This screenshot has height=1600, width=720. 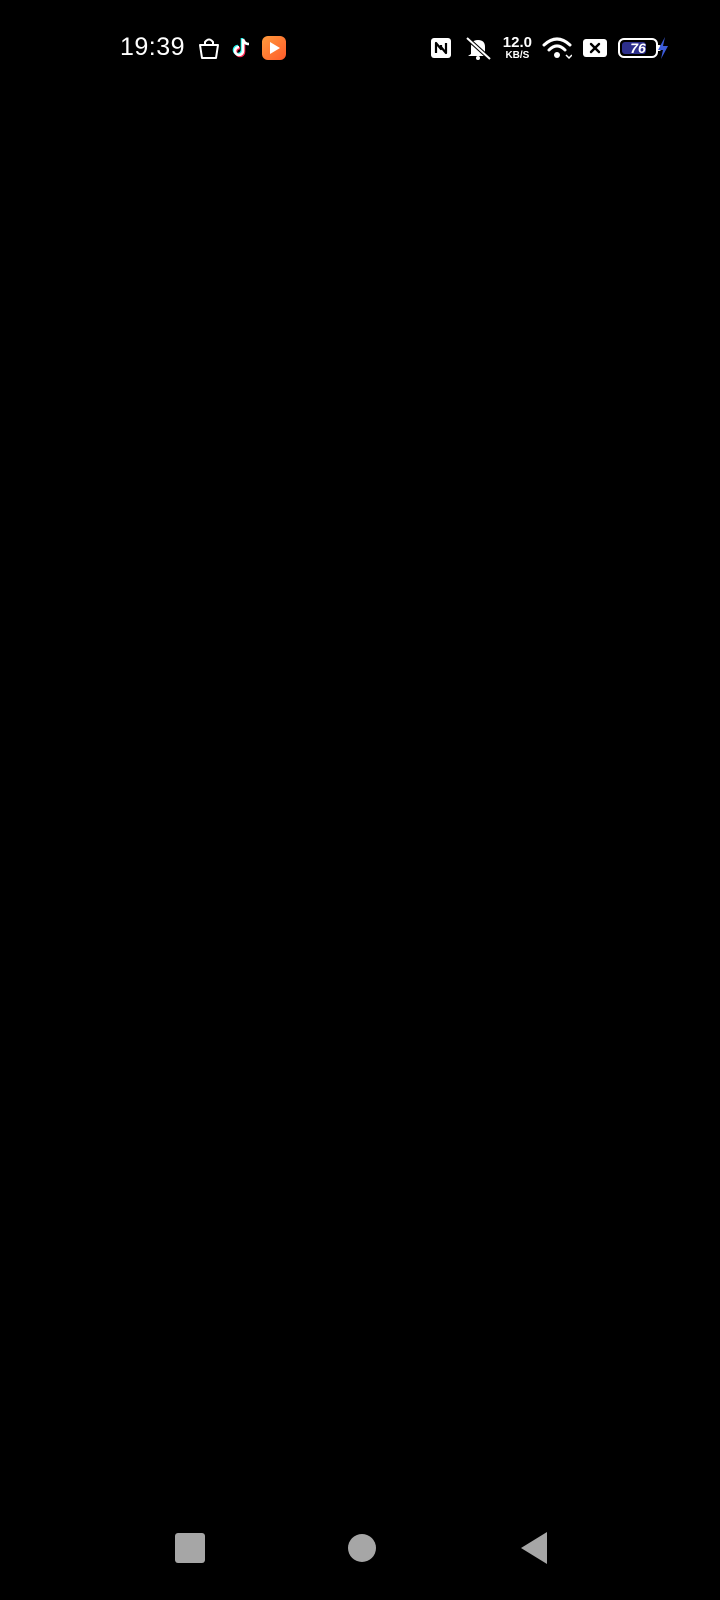 I want to click on charging-icon, so click(x=663, y=48).